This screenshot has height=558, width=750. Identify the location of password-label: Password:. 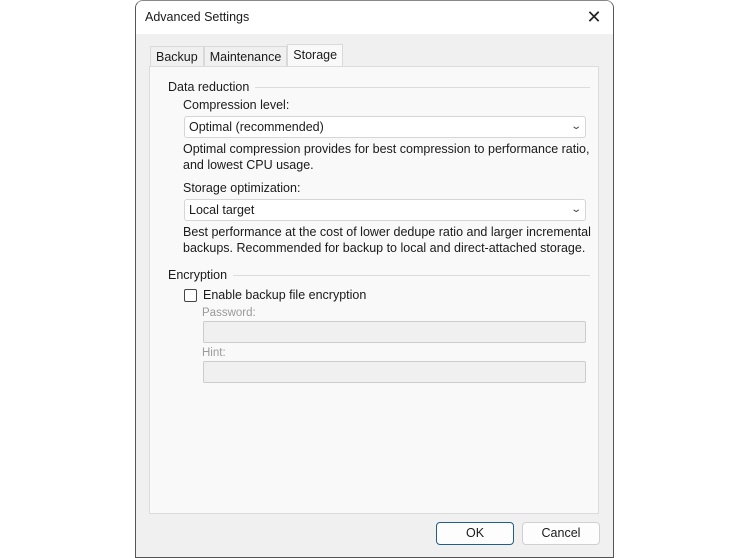
(229, 313).